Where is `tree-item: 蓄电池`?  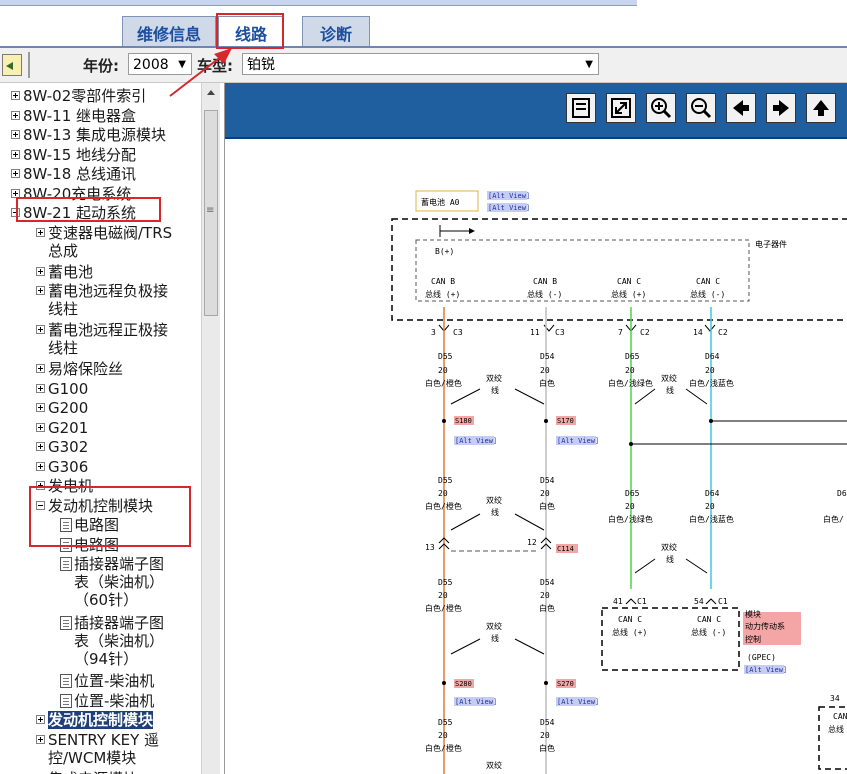 tree-item: 蓄电池 is located at coordinates (64, 272).